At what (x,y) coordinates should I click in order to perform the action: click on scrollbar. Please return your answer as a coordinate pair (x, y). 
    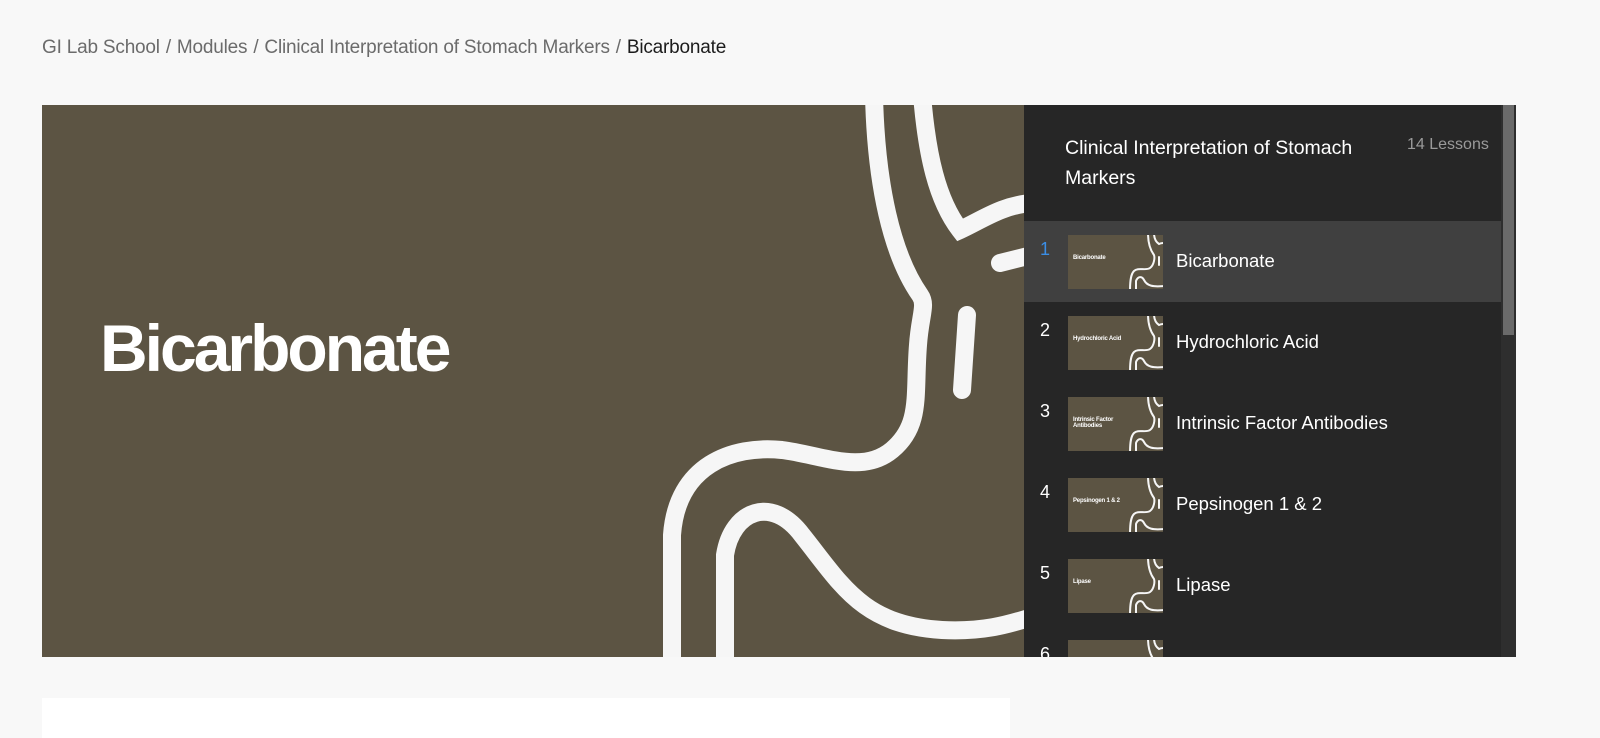
    Looking at the image, I should click on (1508, 381).